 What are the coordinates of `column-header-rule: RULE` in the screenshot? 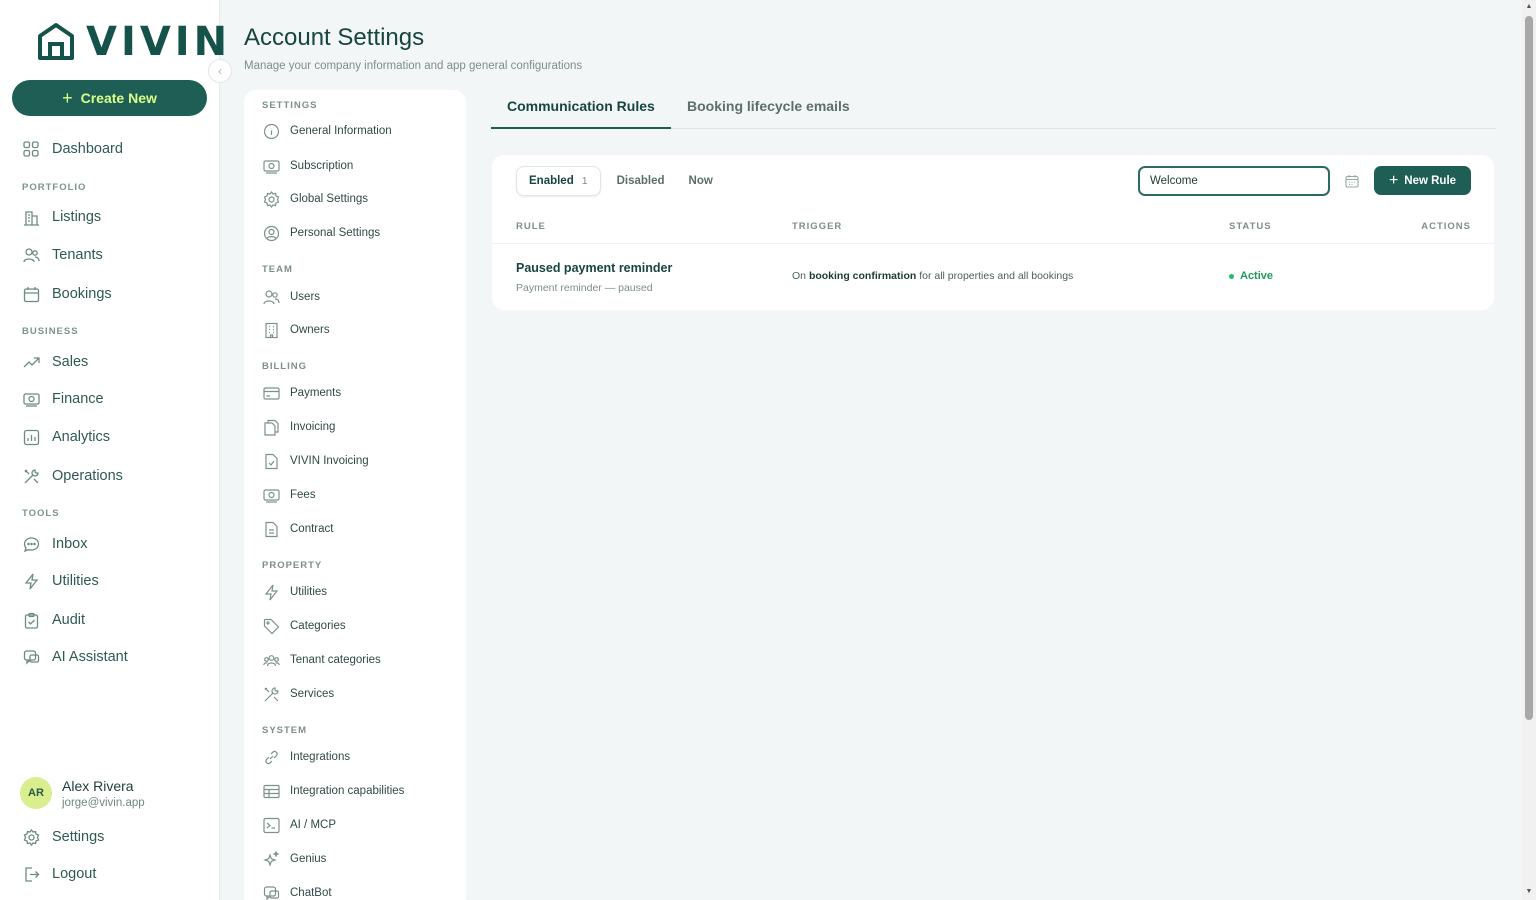 It's located at (531, 226).